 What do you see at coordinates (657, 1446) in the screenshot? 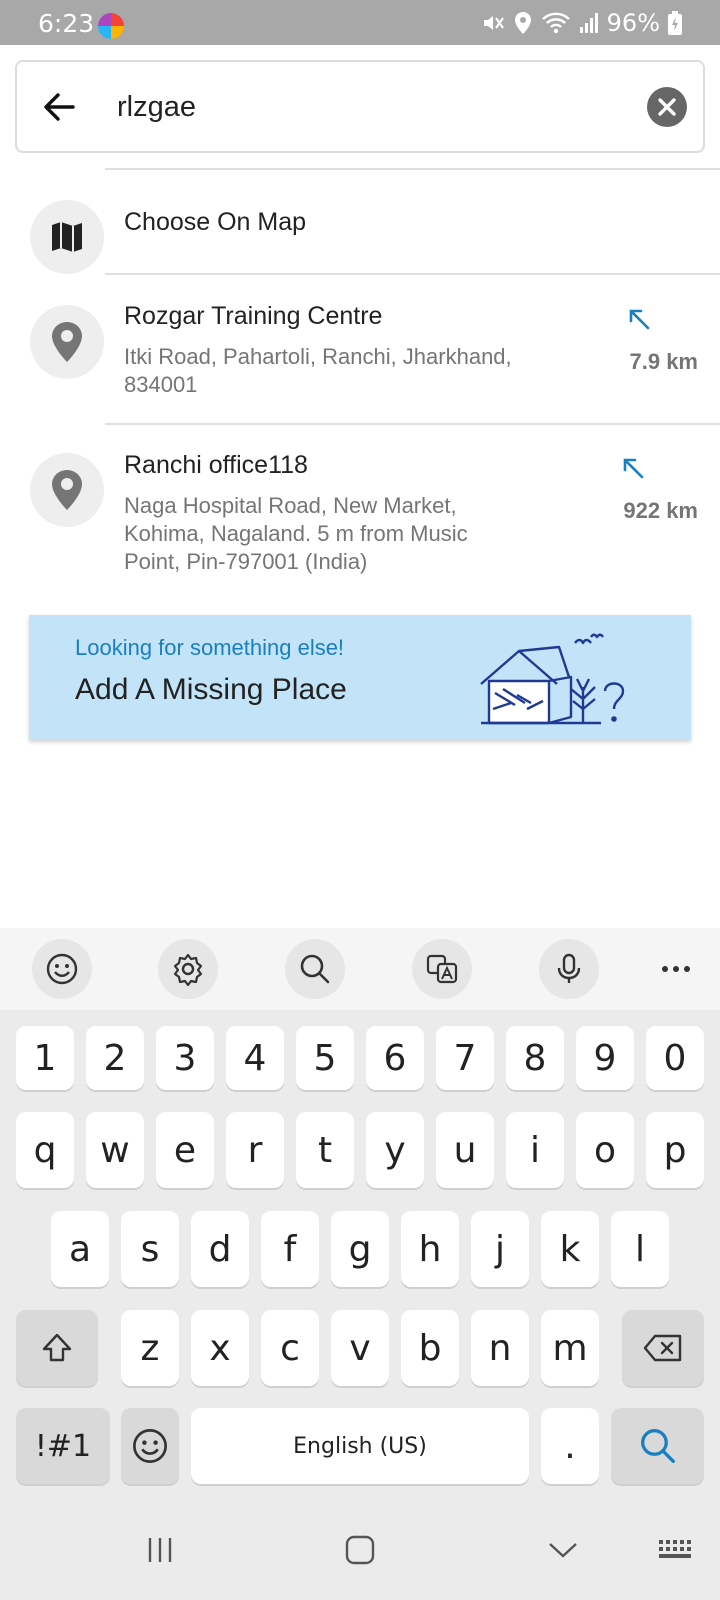
I see `search-action-key` at bounding box center [657, 1446].